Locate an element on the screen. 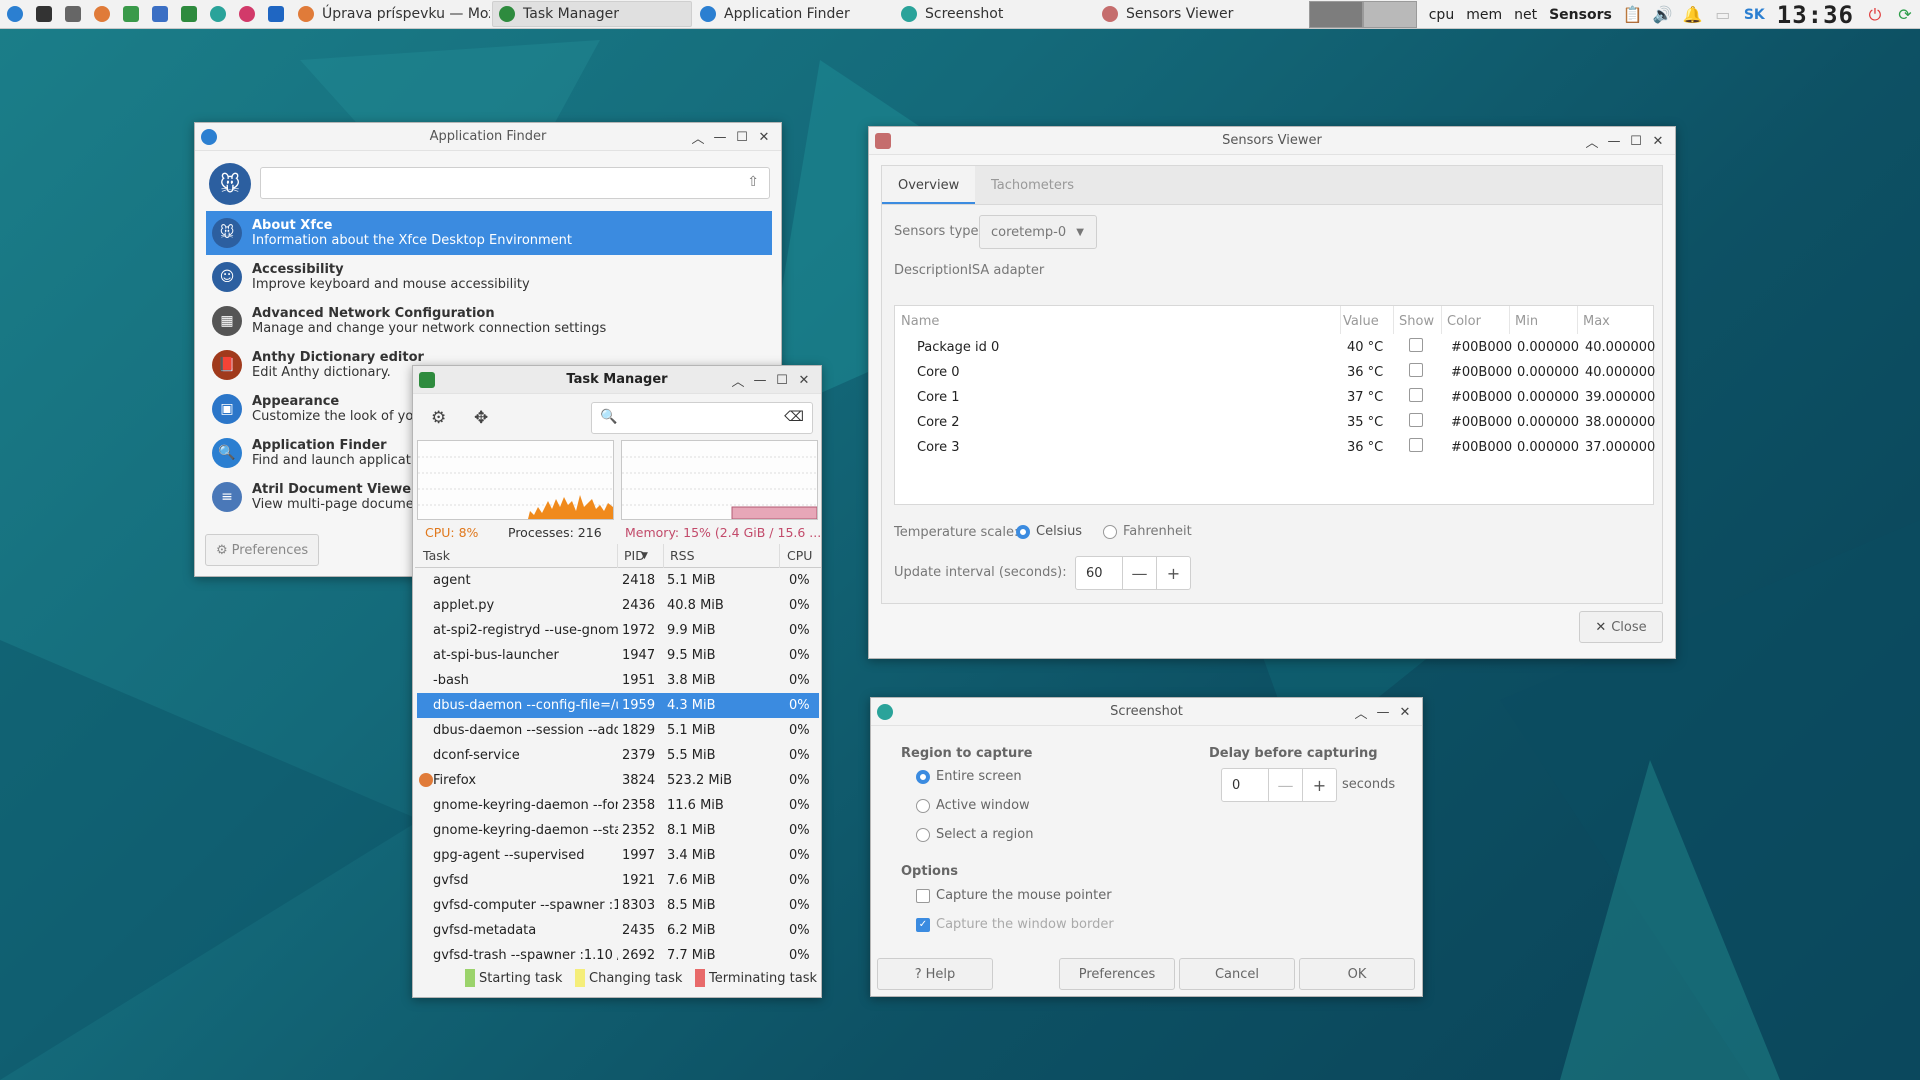 The width and height of the screenshot is (1920, 1080). table-row: agent 2418 5.1 MiB 0% is located at coordinates (618, 580).